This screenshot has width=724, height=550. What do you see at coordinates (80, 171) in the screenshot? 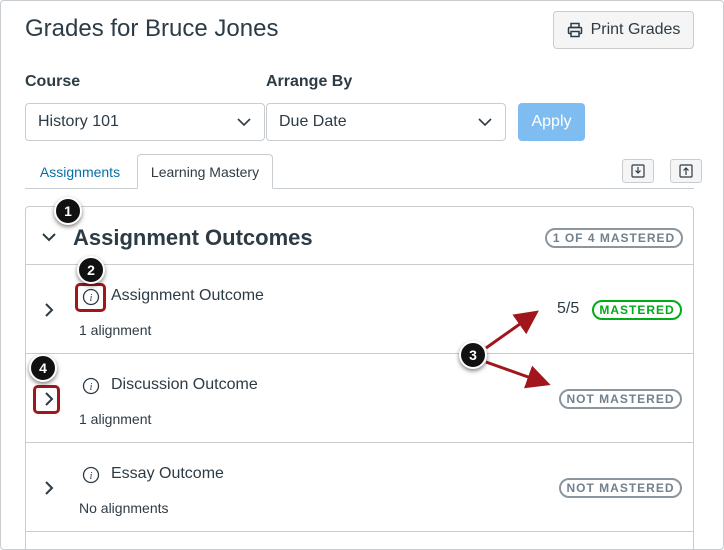
I see `tab-assignments: Assignments` at bounding box center [80, 171].